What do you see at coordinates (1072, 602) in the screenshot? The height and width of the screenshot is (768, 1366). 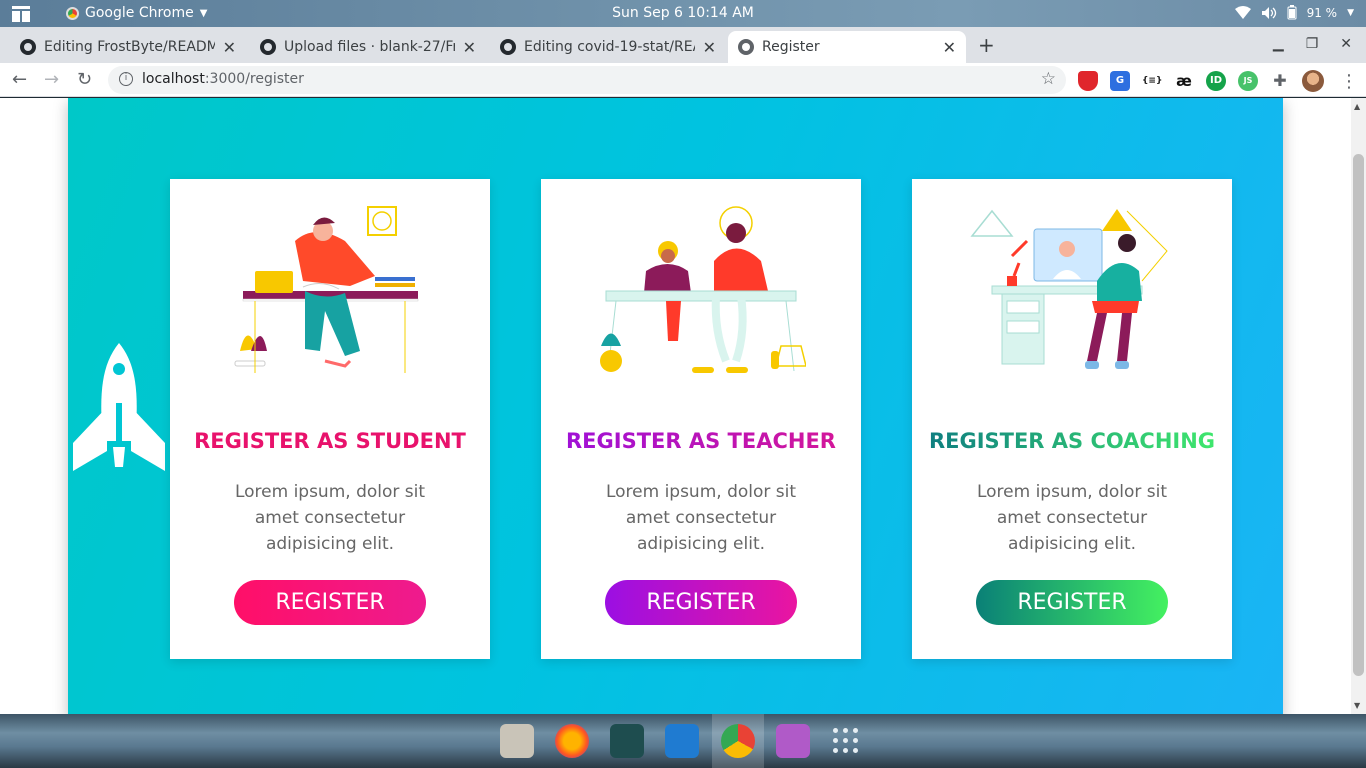 I see `register-coaching-button: REGISTER` at bounding box center [1072, 602].